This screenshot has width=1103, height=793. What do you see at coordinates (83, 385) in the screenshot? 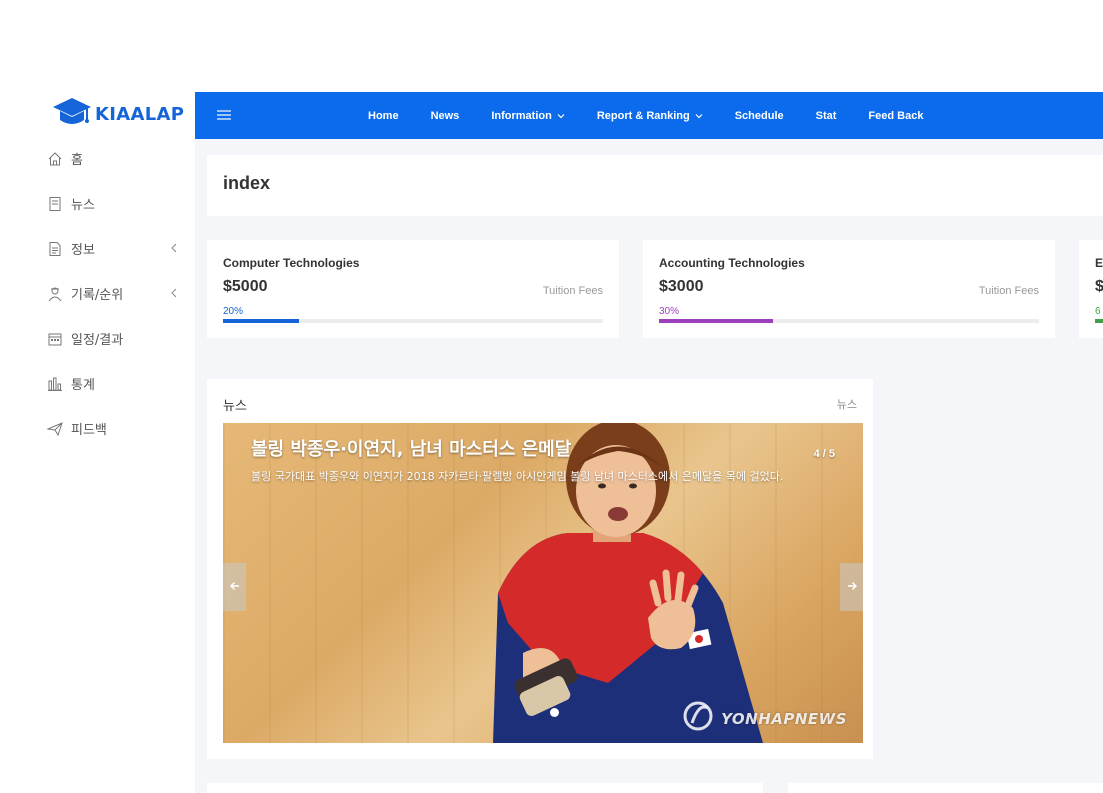
I see `sidebar-item-label: 통계` at bounding box center [83, 385].